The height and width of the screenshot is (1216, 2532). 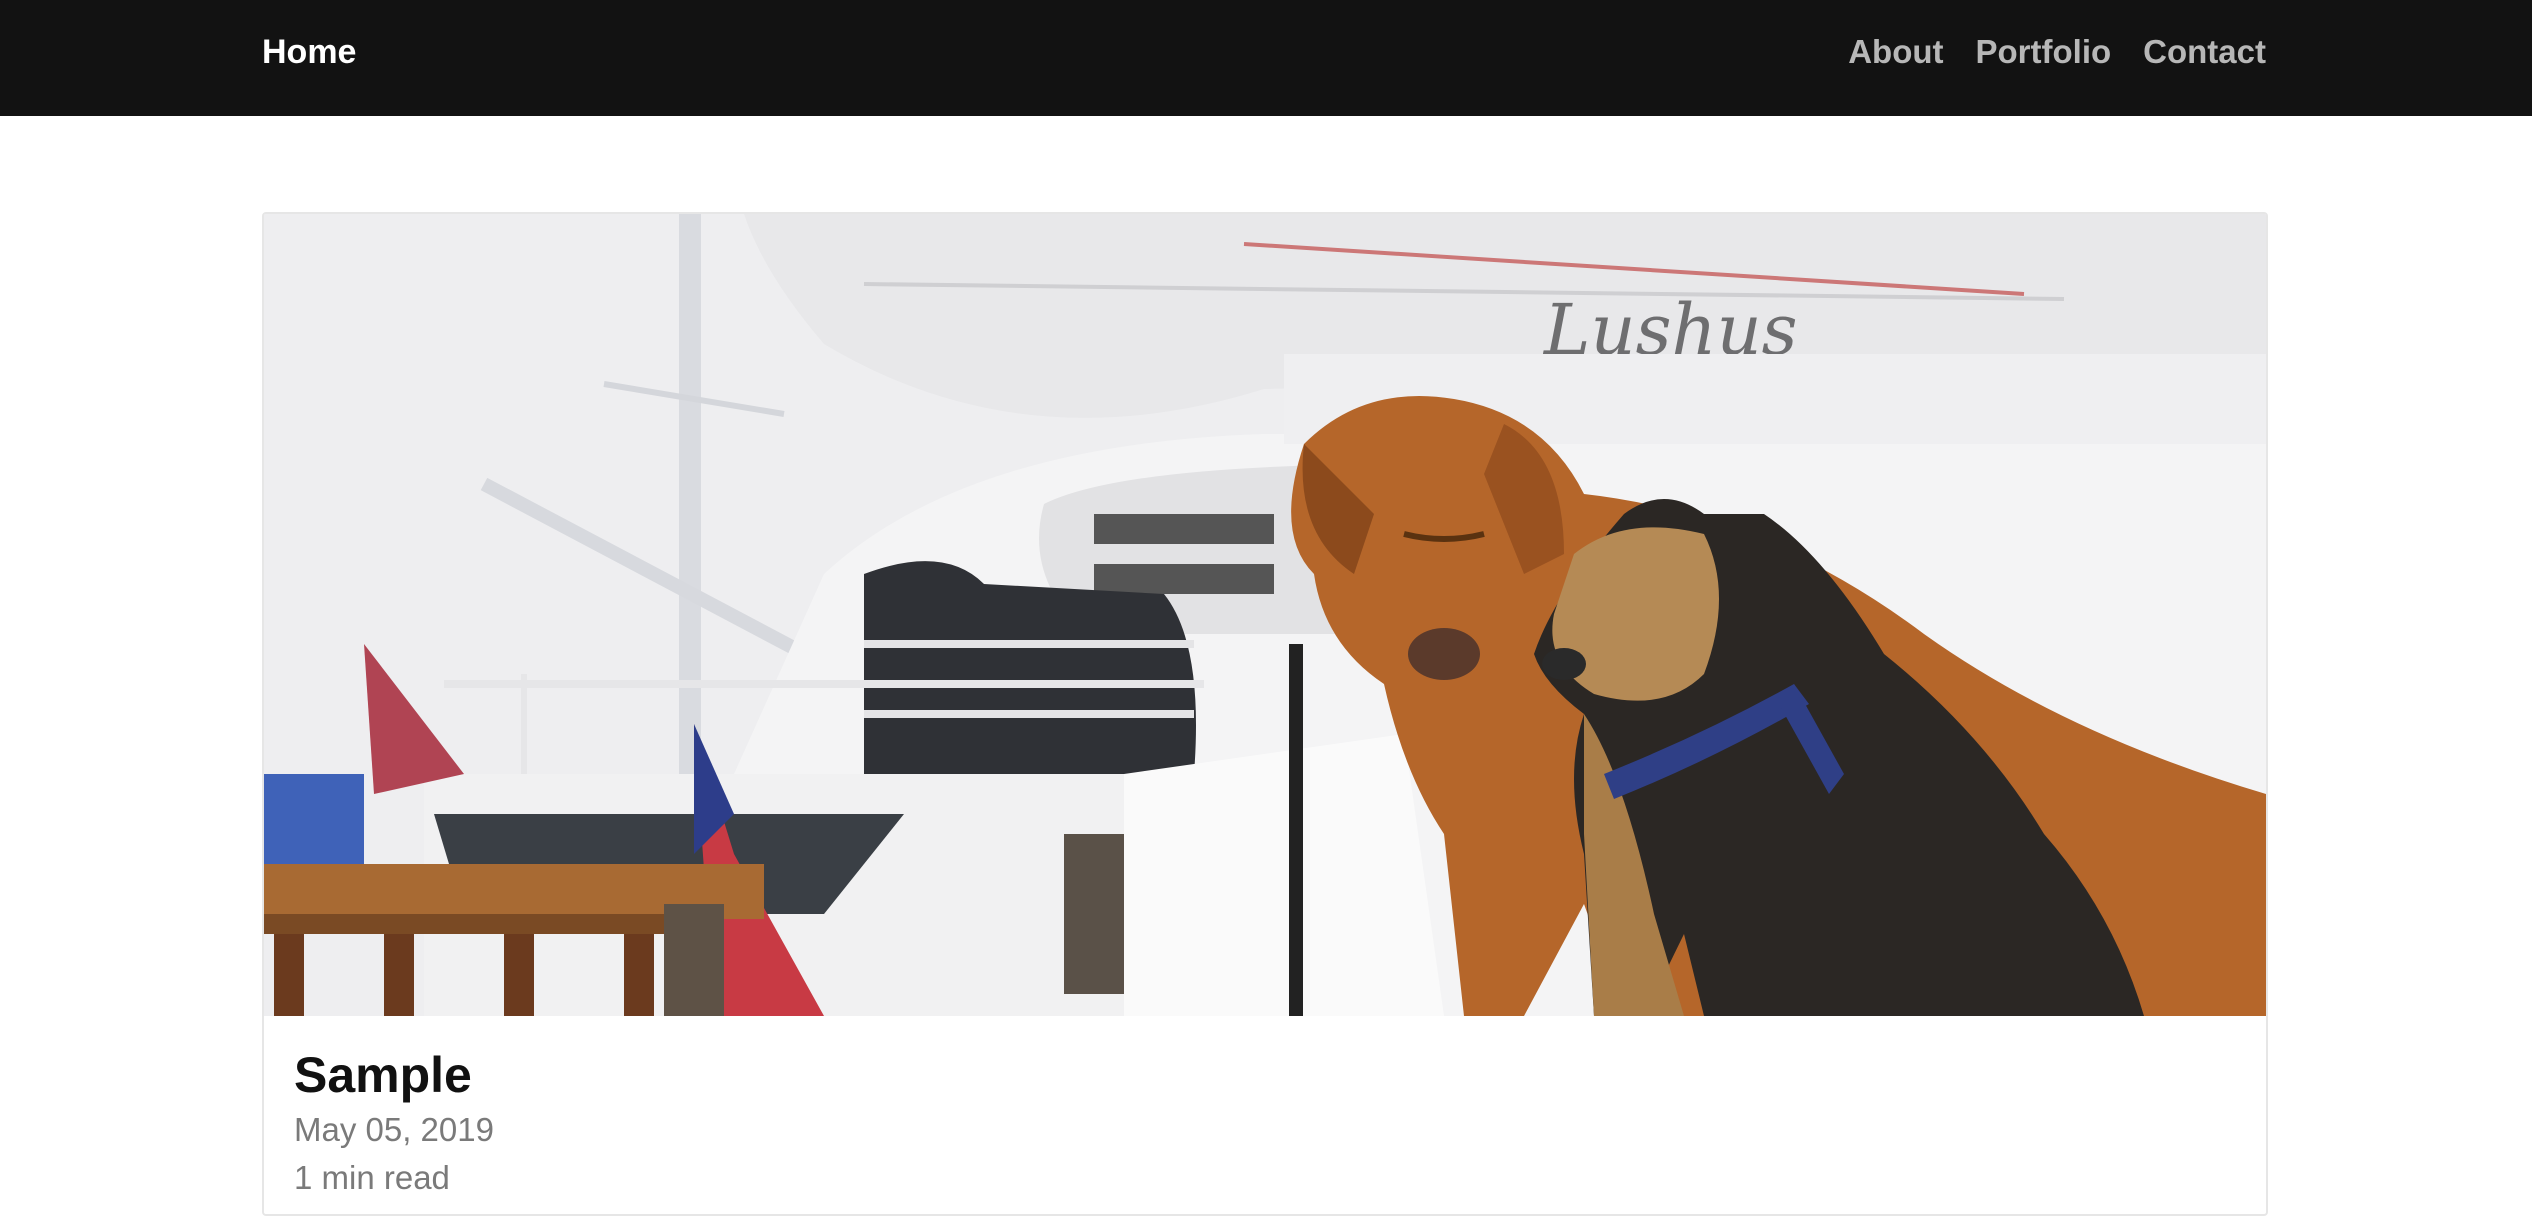 I want to click on nav-links: About Portfolio Contact, so click(x=2057, y=52).